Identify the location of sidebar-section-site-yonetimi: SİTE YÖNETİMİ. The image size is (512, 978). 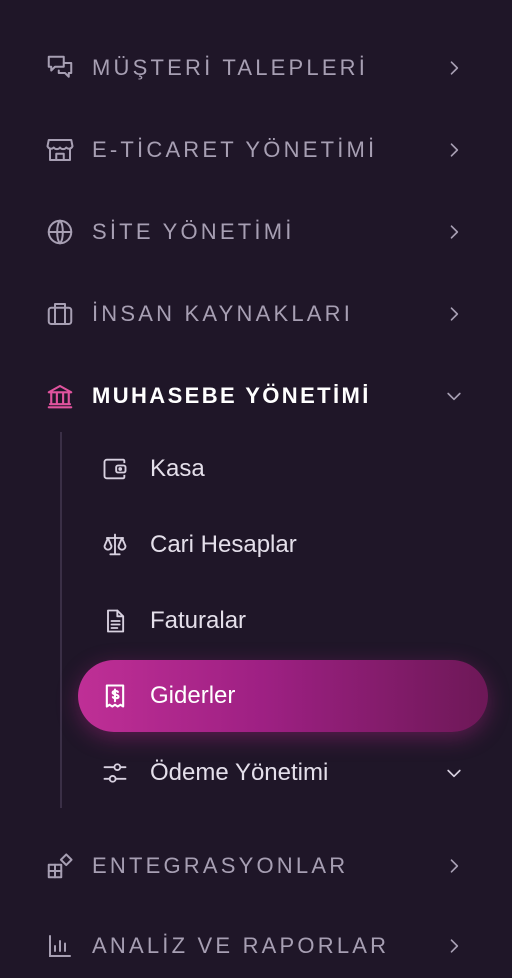
(256, 232).